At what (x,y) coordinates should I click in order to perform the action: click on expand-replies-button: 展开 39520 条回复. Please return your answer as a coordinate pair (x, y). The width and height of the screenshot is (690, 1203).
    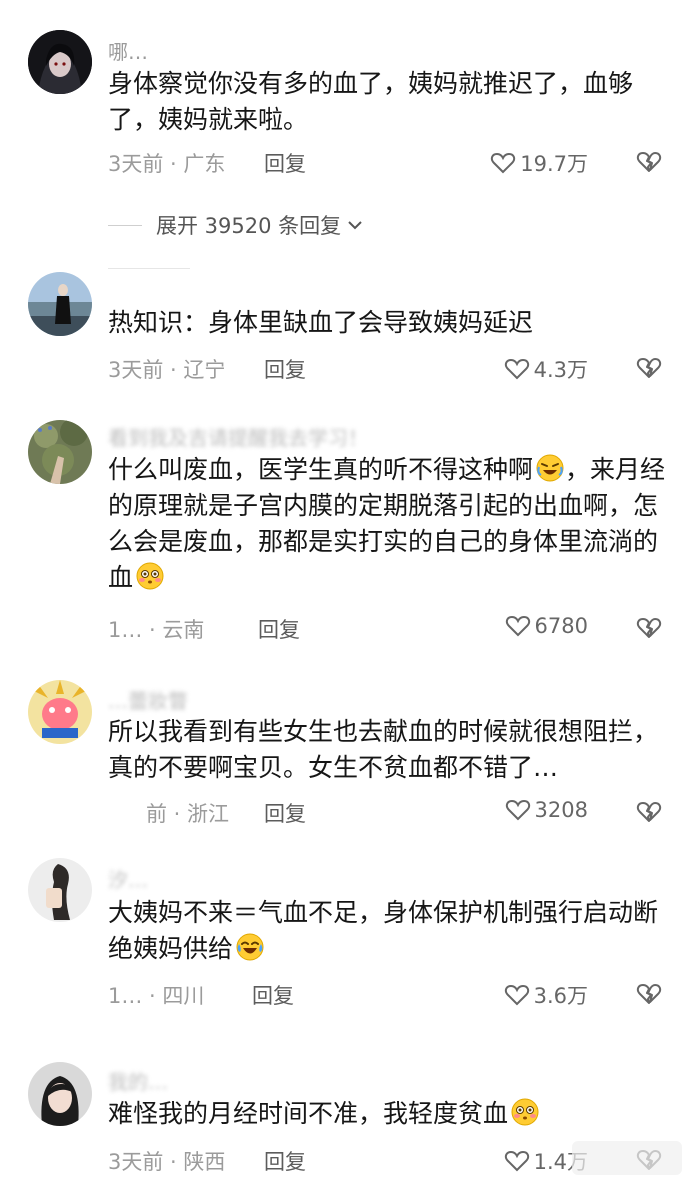
    Looking at the image, I should click on (236, 225).